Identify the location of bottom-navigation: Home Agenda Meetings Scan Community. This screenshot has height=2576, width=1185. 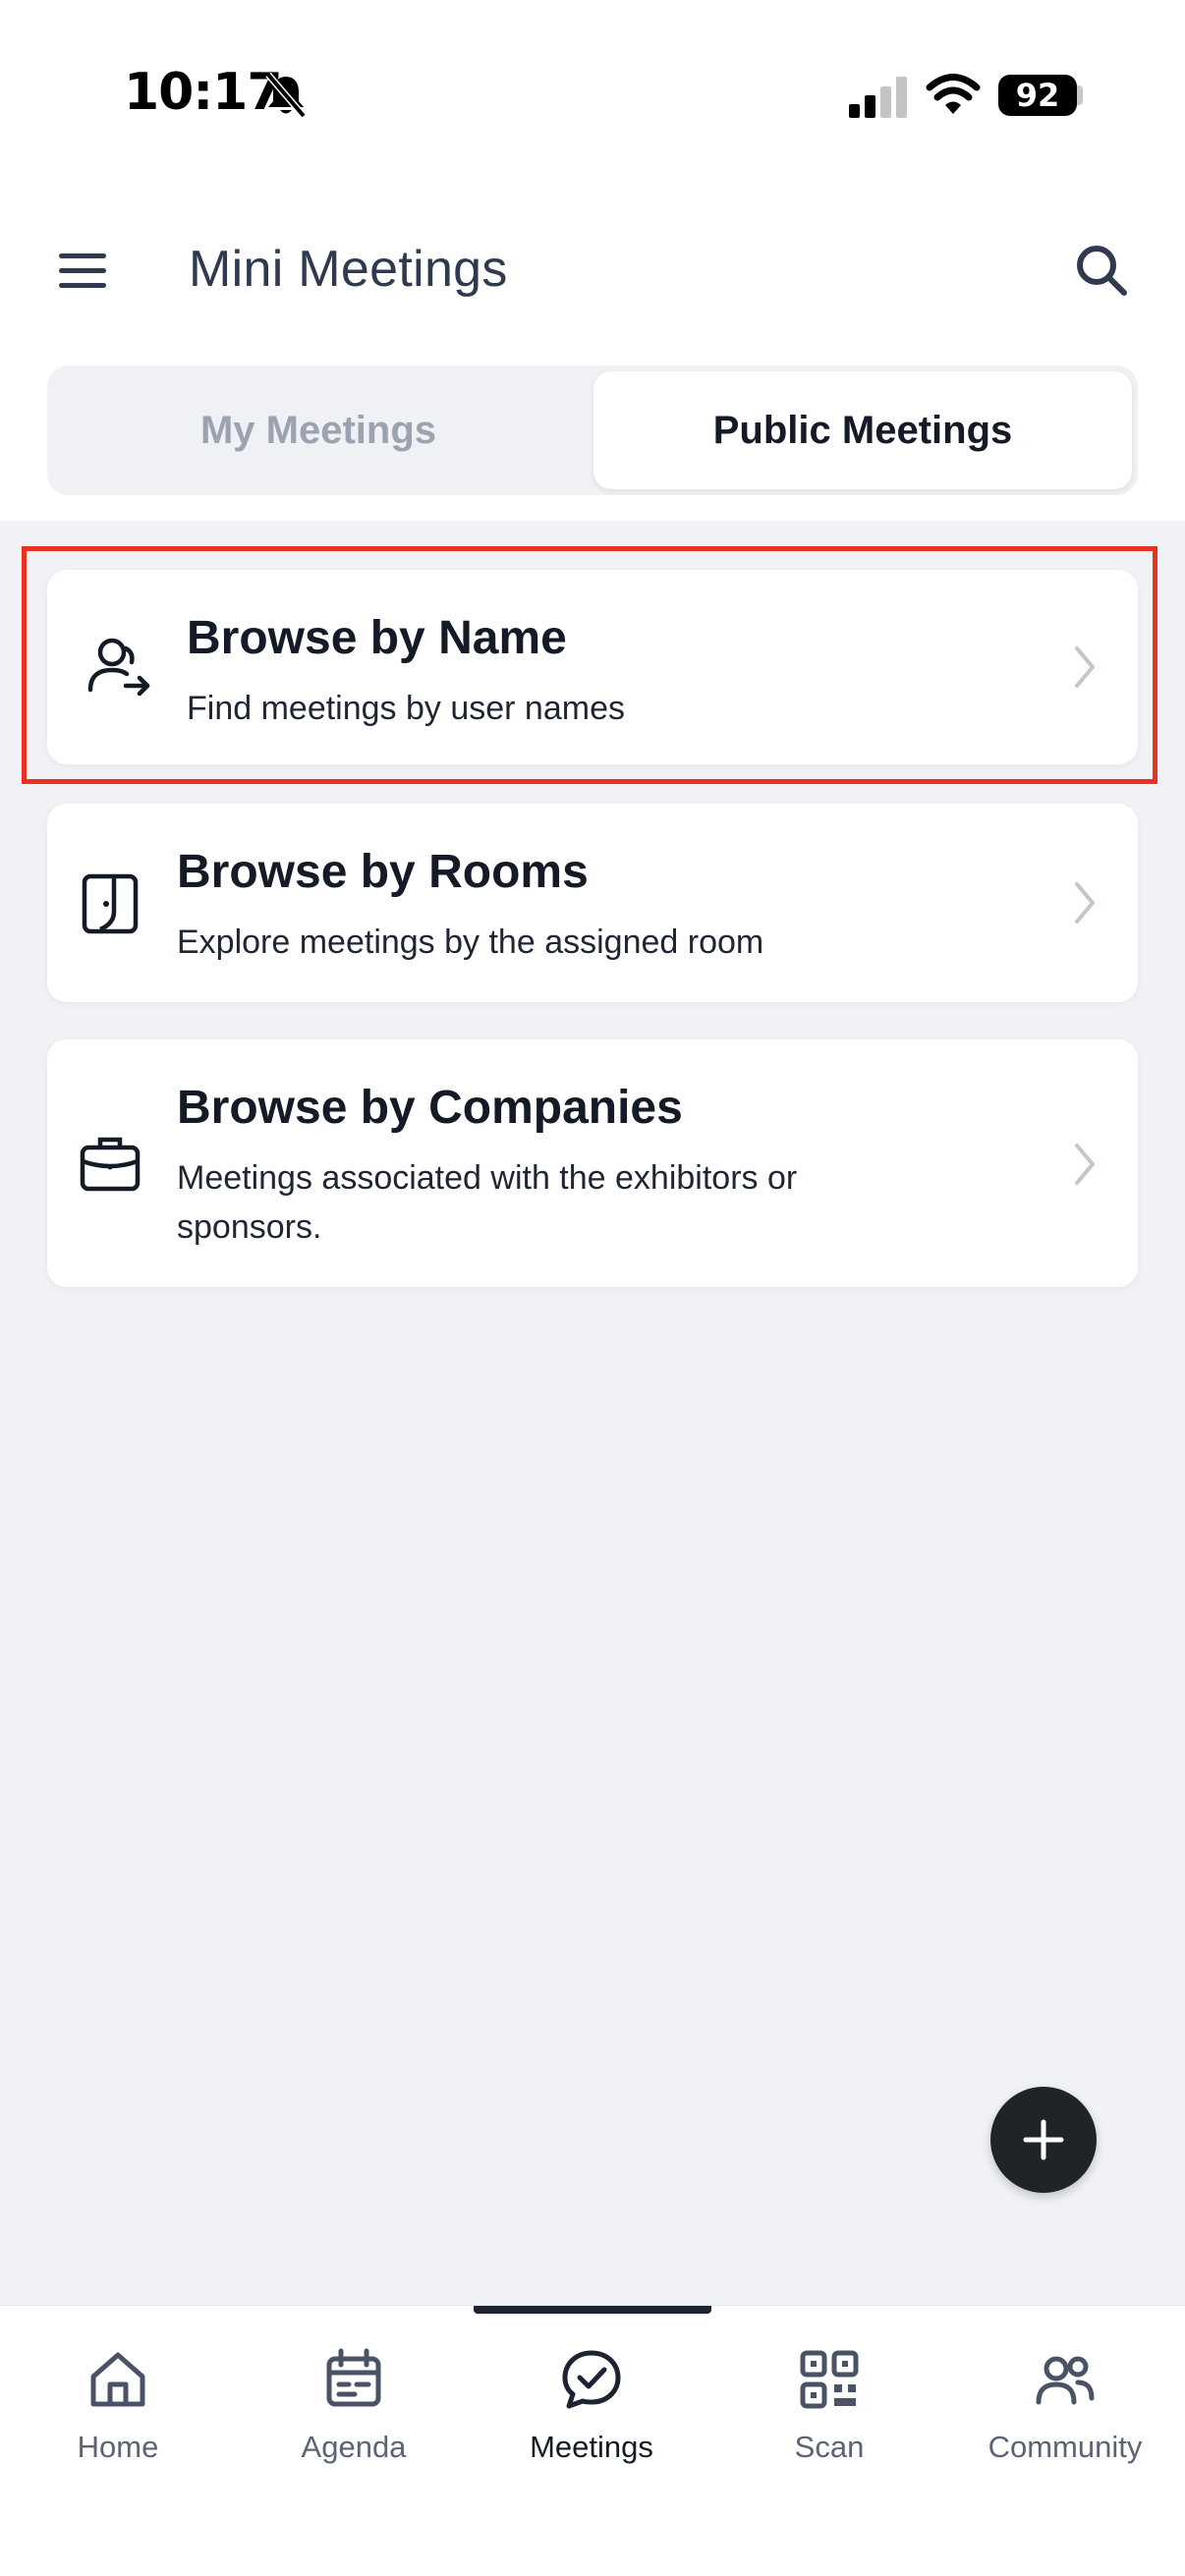
(592, 2440).